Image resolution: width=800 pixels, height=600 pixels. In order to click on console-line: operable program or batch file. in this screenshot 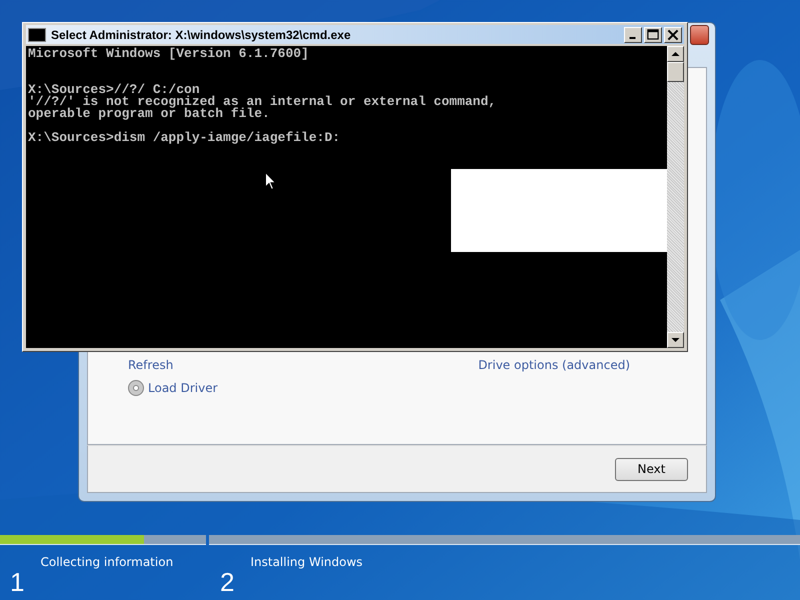, I will do `click(149, 114)`.